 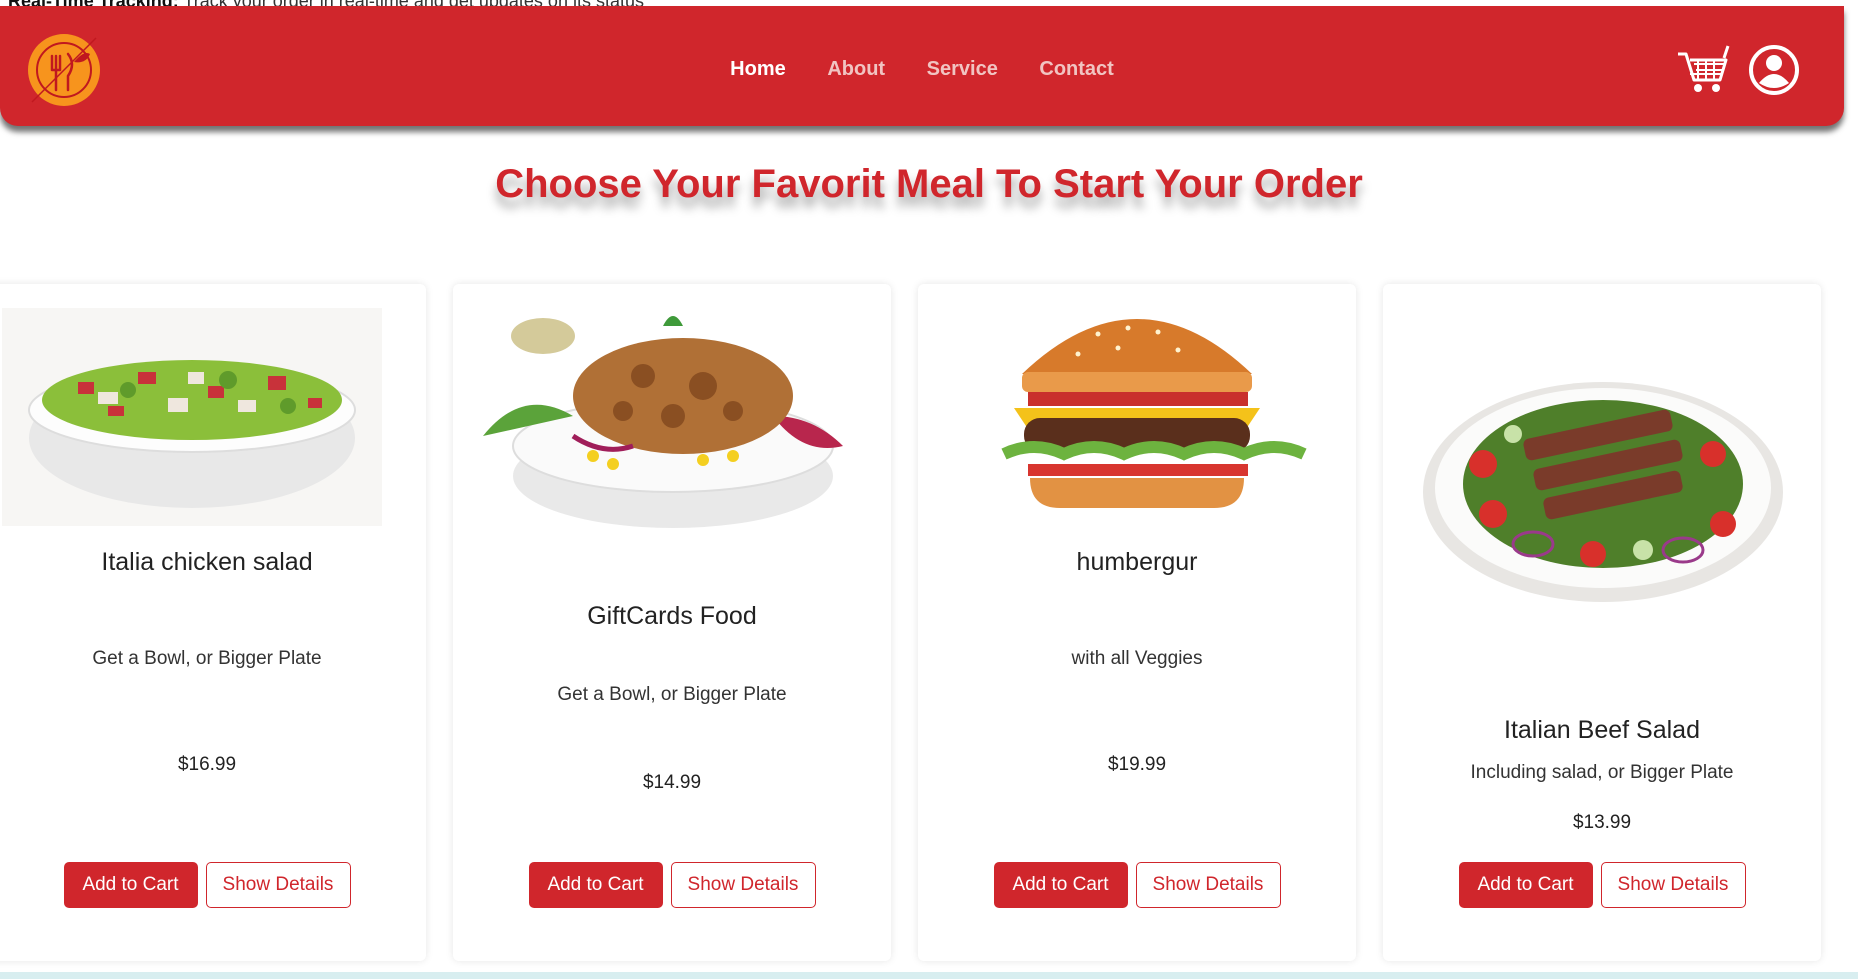 I want to click on card-price: $13.99, so click(x=1602, y=822).